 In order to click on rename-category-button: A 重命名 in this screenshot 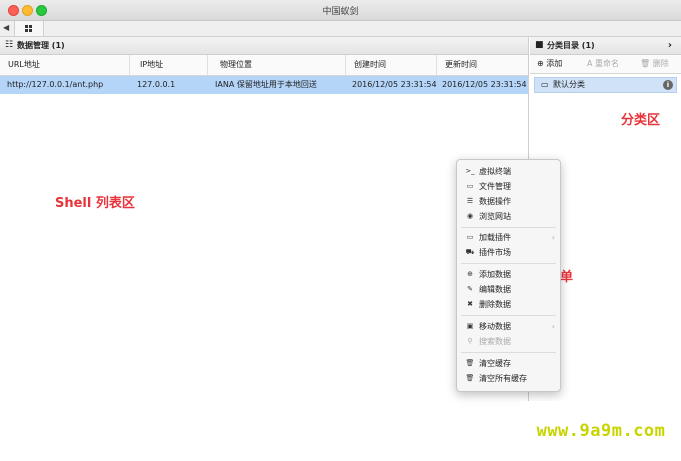, I will do `click(603, 64)`.